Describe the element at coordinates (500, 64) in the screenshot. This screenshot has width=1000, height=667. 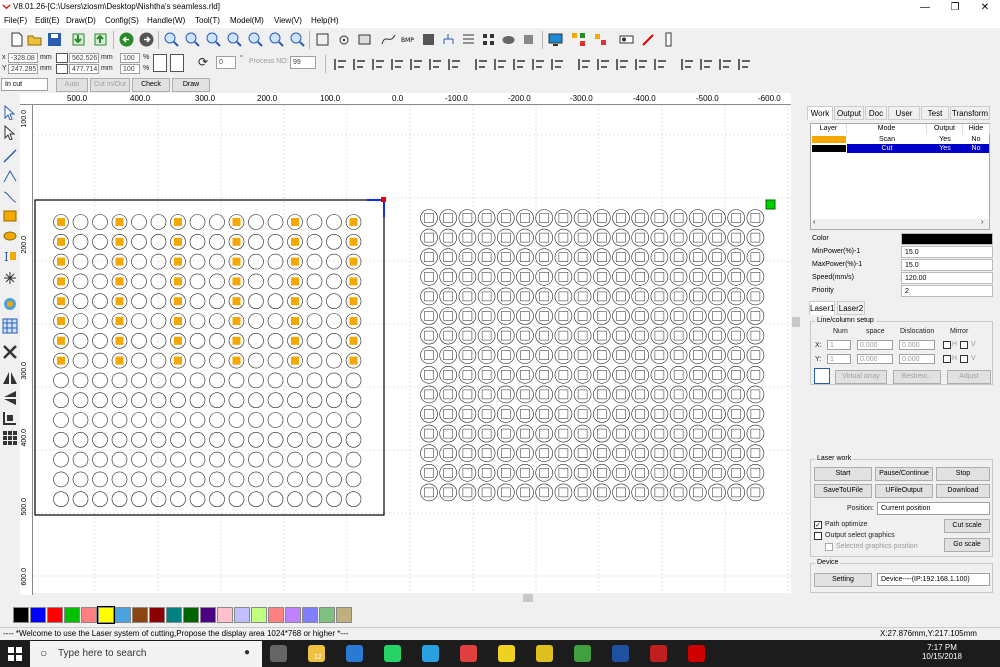
I see `dist-v-icon` at that location.